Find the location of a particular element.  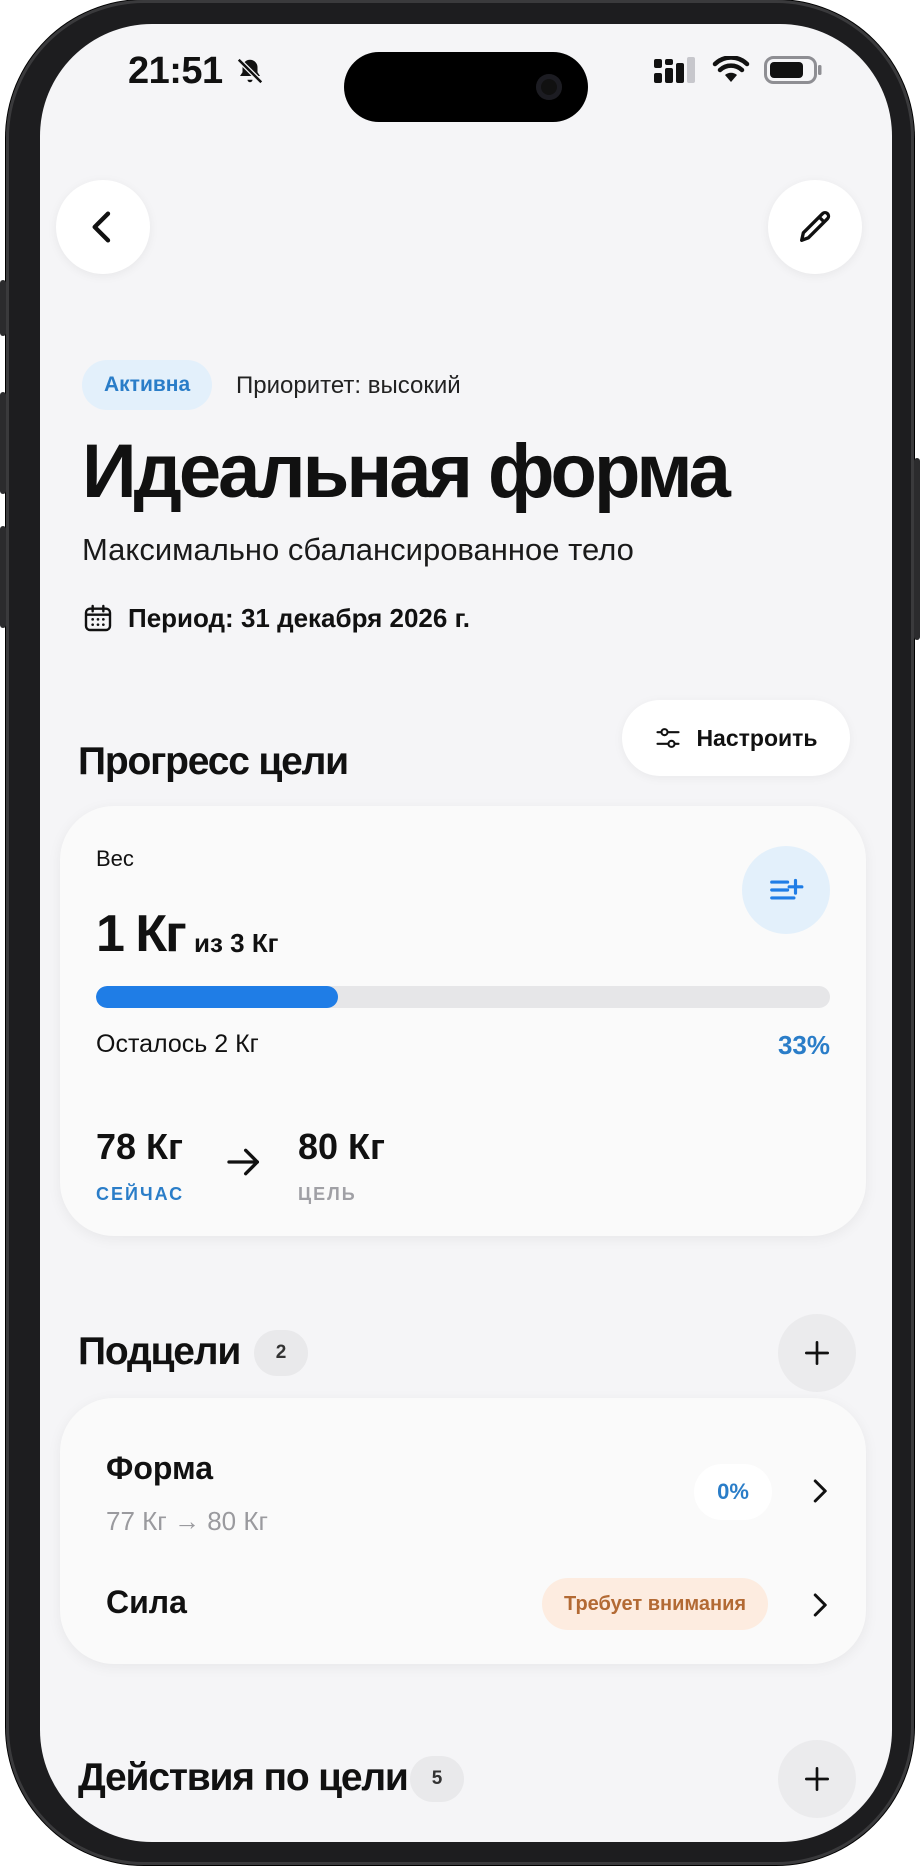

back-button is located at coordinates (103, 227).